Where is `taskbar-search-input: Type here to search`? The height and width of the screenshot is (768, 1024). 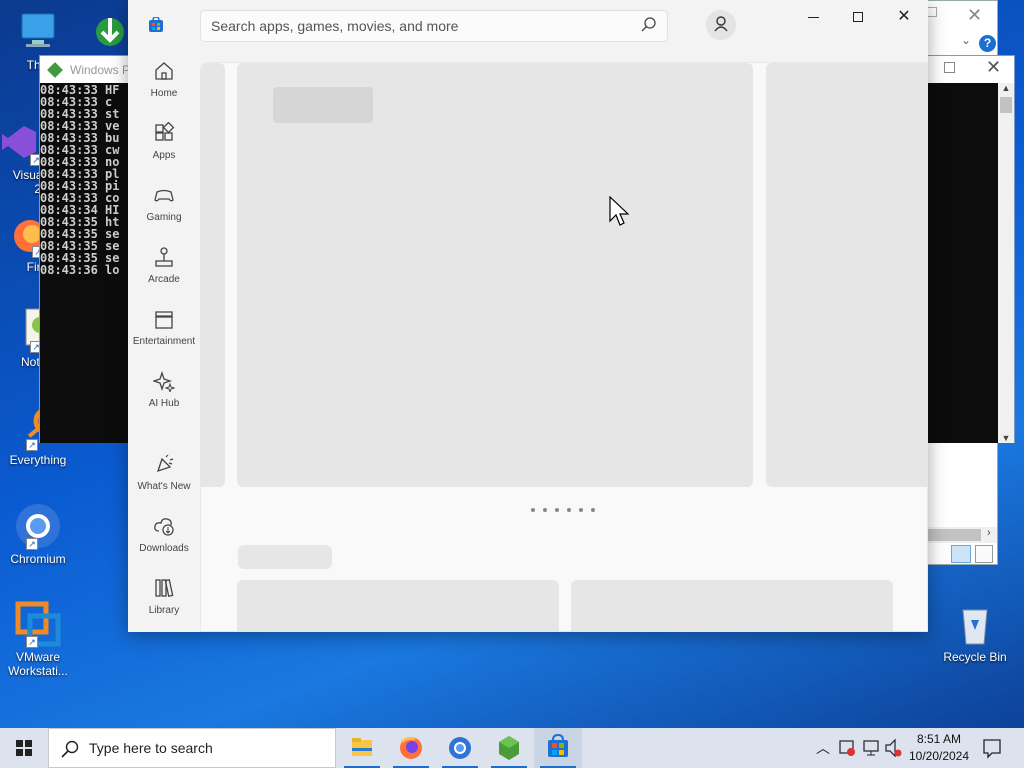 taskbar-search-input: Type here to search is located at coordinates (192, 748).